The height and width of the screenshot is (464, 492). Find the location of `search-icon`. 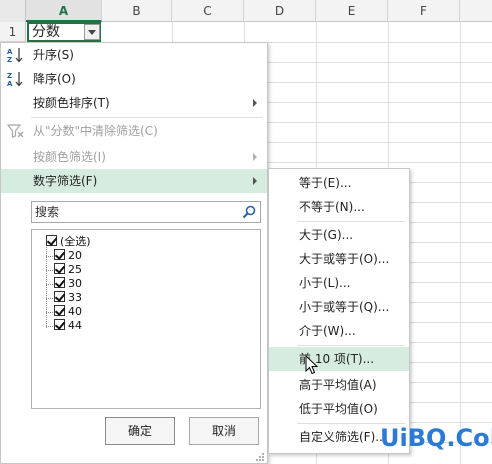

search-icon is located at coordinates (249, 212).